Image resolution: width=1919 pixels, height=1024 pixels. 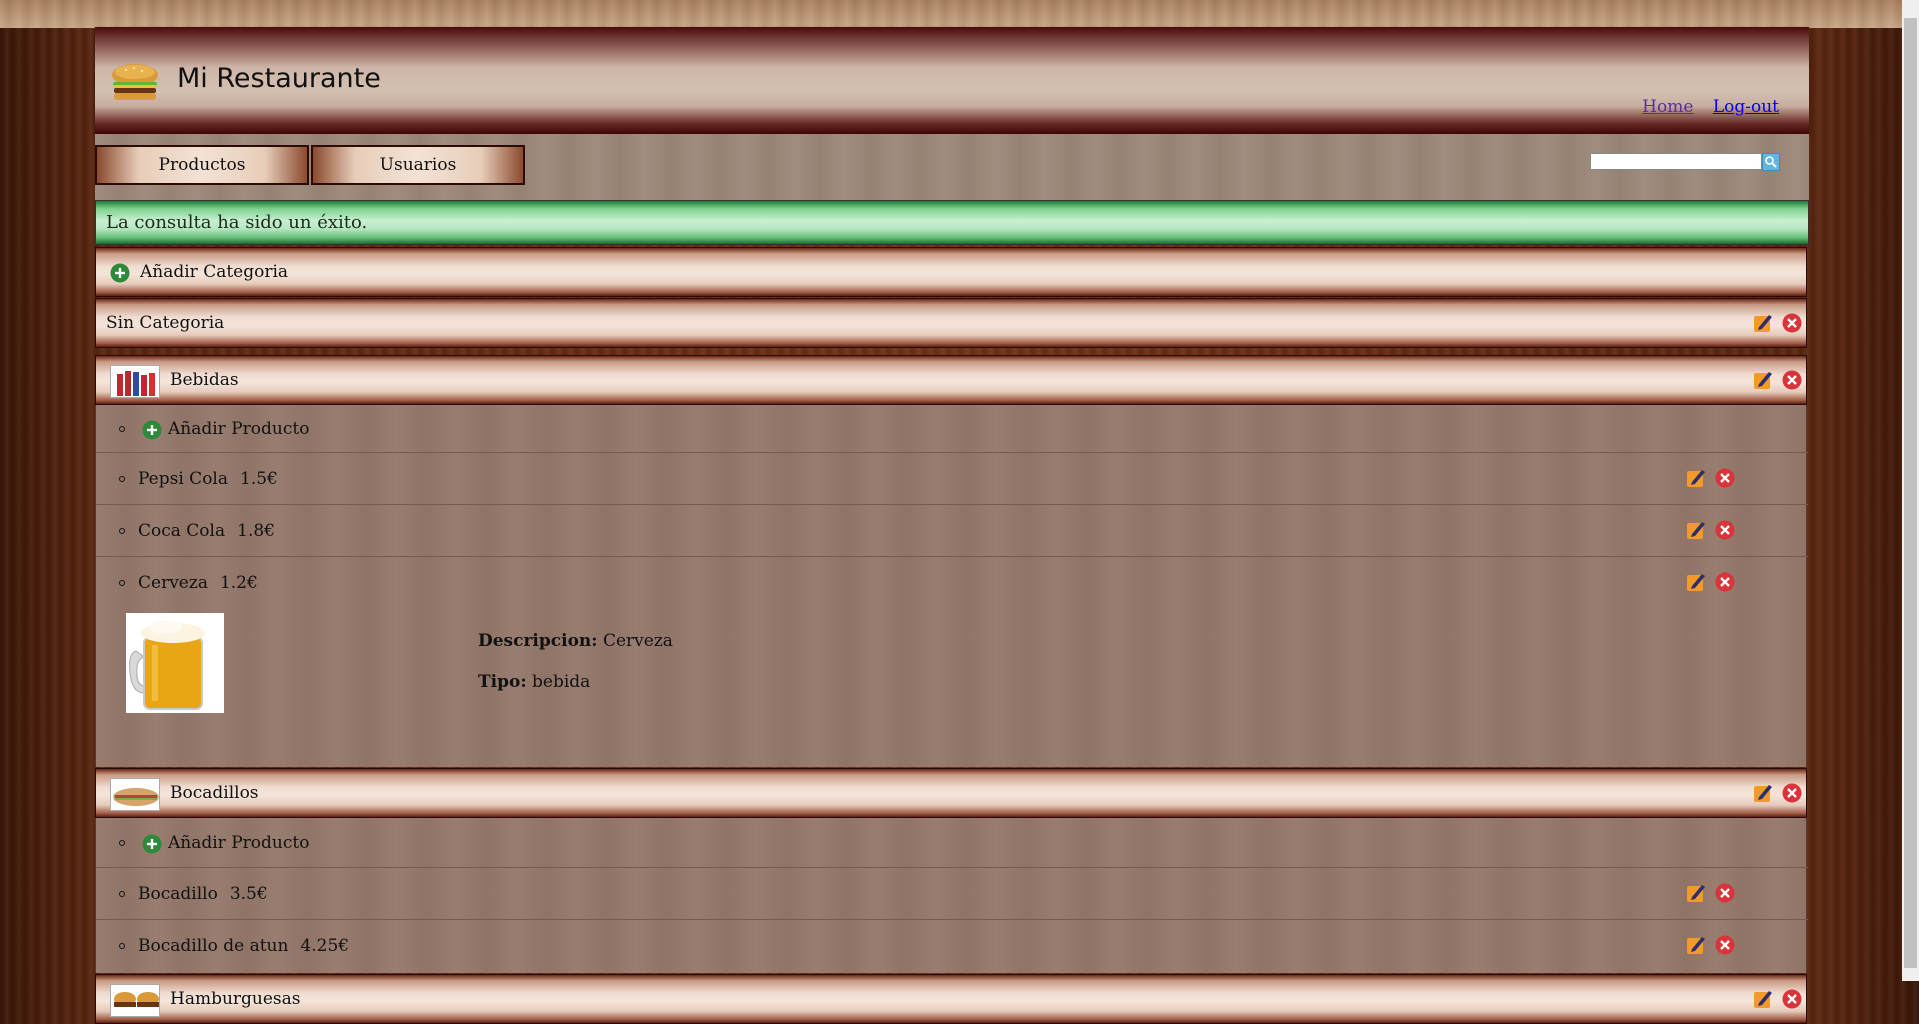 I want to click on category-name: Bebidas, so click(x=204, y=380).